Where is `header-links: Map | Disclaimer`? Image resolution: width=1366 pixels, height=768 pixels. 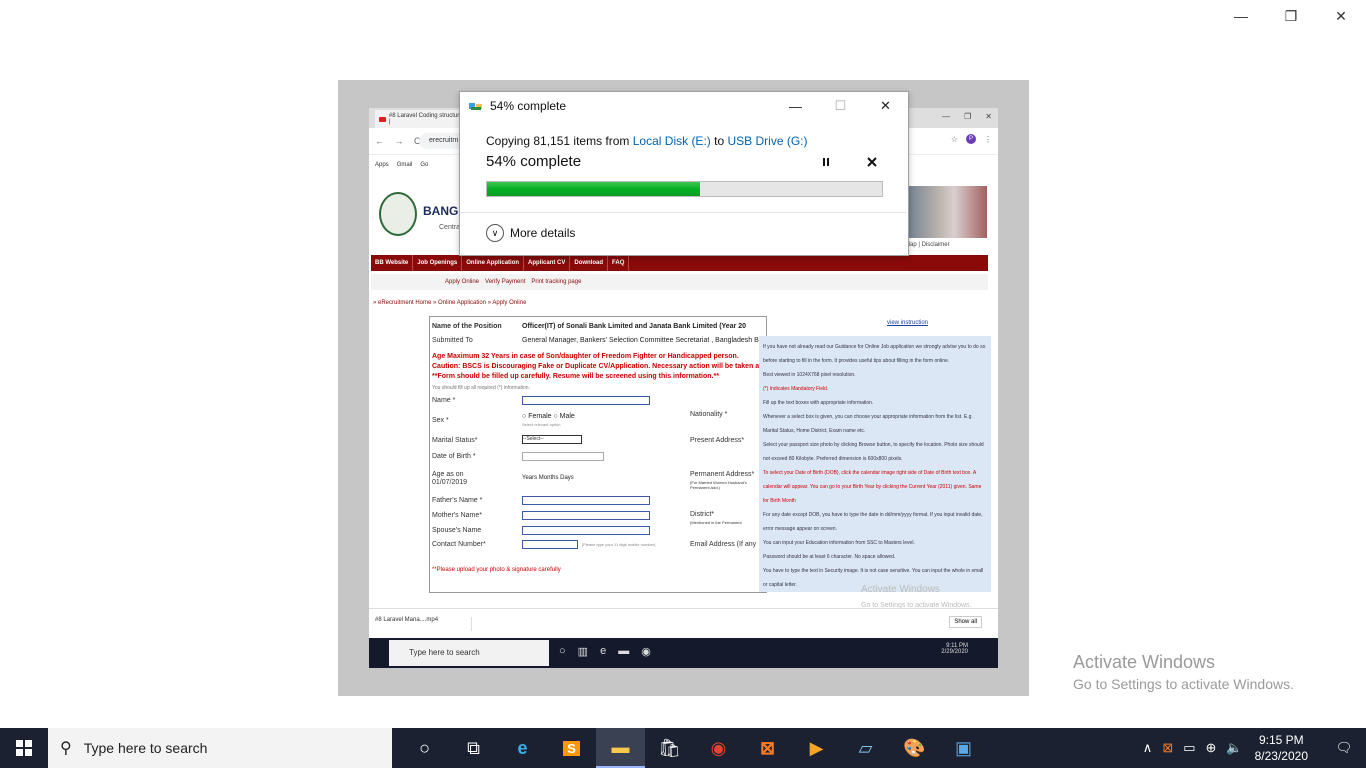
header-links: Map | Disclaimer is located at coordinates (927, 245).